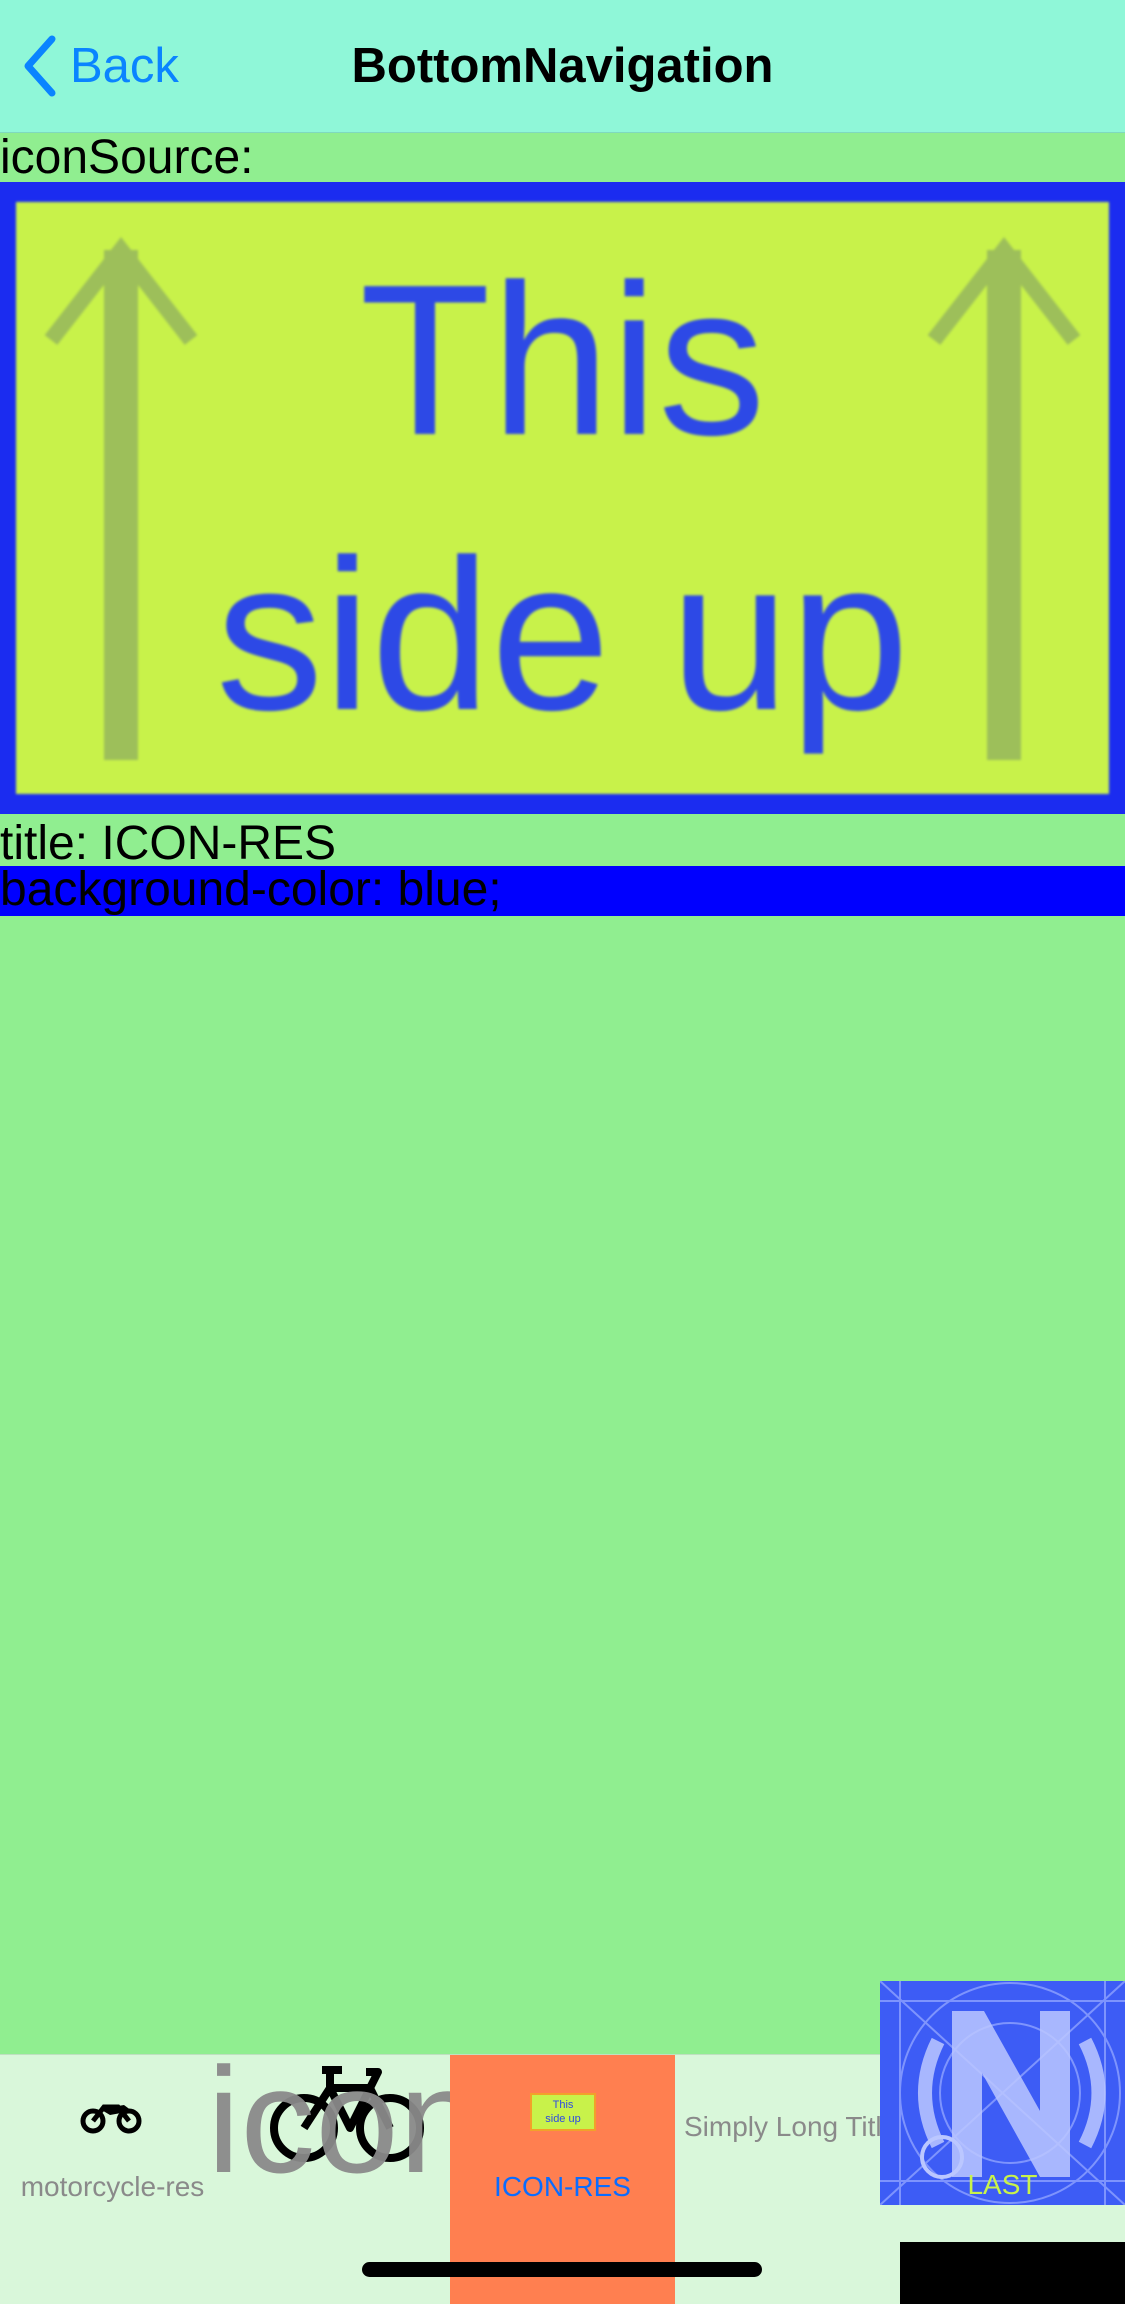 The image size is (1125, 2304). Describe the element at coordinates (563, 2112) in the screenshot. I see `this-side-up-icon: This side up` at that location.